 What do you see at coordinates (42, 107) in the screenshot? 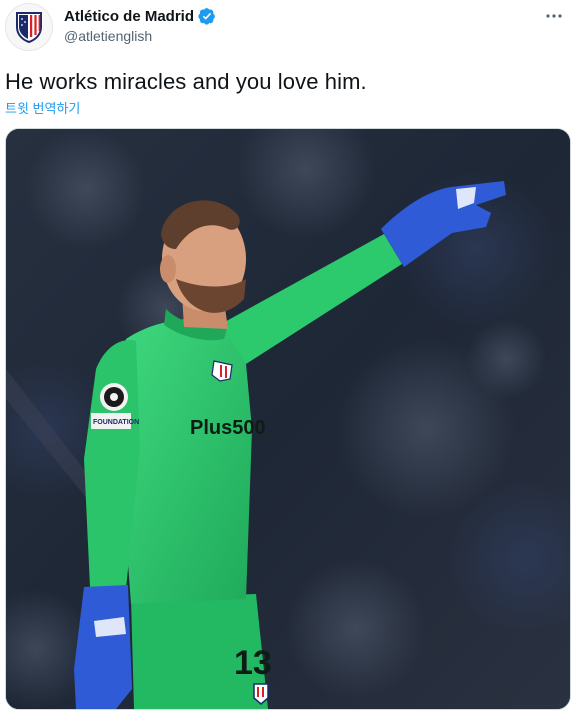
I see `translate-tweet-link: 트윗 번역하기` at bounding box center [42, 107].